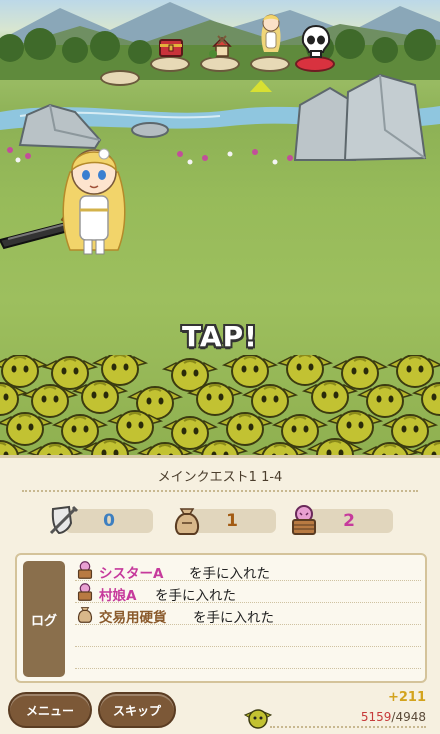  I want to click on progress-total: /4948, so click(408, 717).